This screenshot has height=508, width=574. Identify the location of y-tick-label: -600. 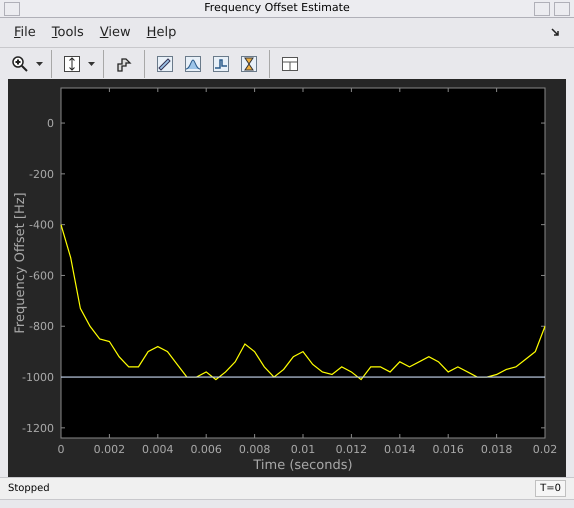
(41, 275).